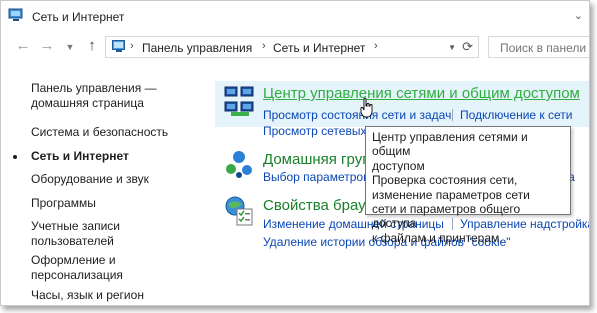 The height and width of the screenshot is (313, 597). What do you see at coordinates (295, 16) in the screenshot?
I see `title-bar: Сеть и Интернет ⌄` at bounding box center [295, 16].